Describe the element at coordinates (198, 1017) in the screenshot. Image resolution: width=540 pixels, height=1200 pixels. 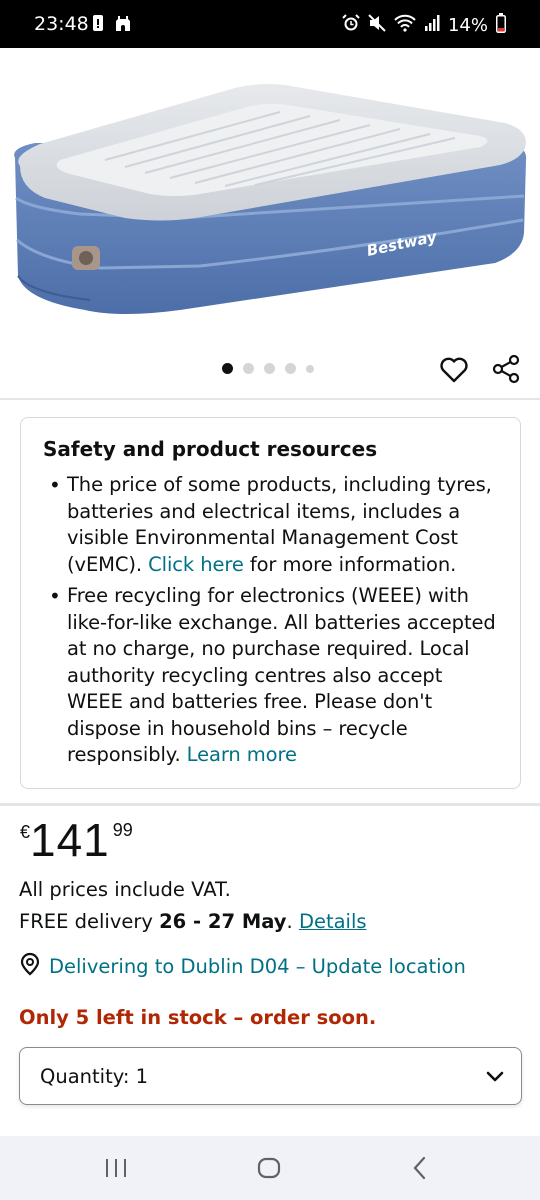
I see `stock-status: Only 5 left in stock – order soon.` at that location.